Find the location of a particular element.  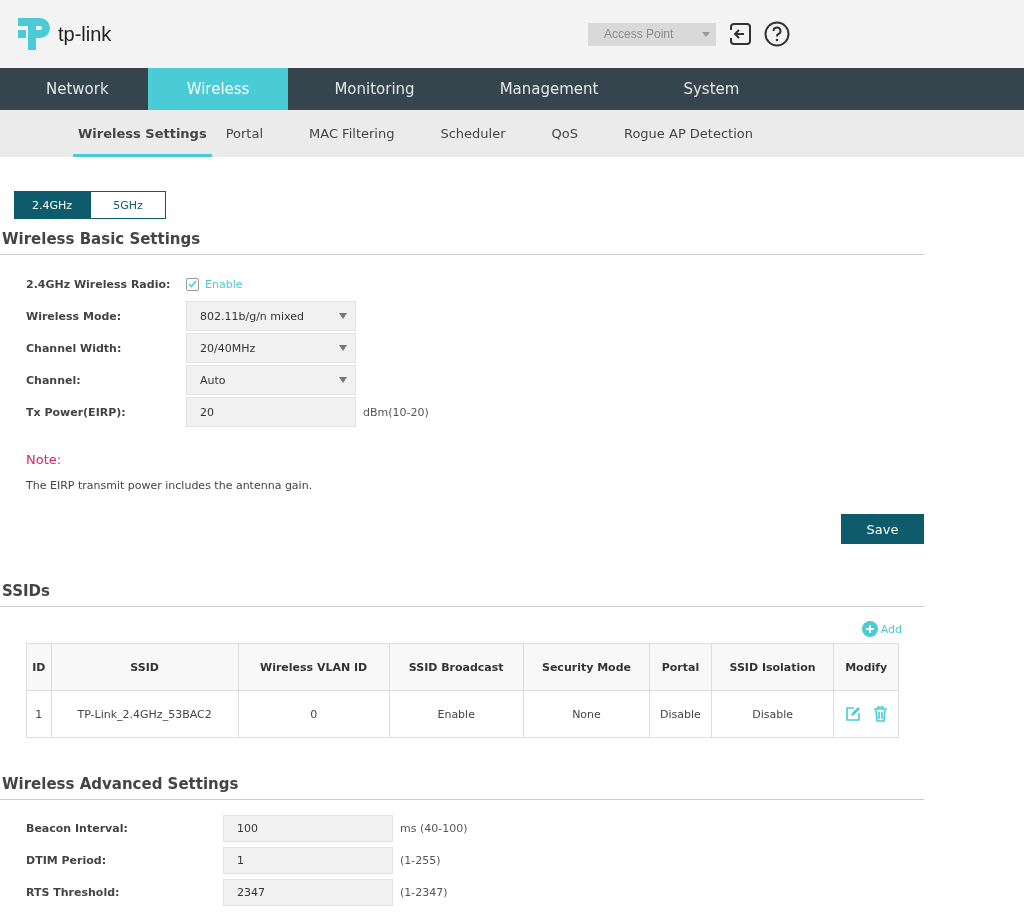

field-label: Beacon Interval: is located at coordinates (77, 828).